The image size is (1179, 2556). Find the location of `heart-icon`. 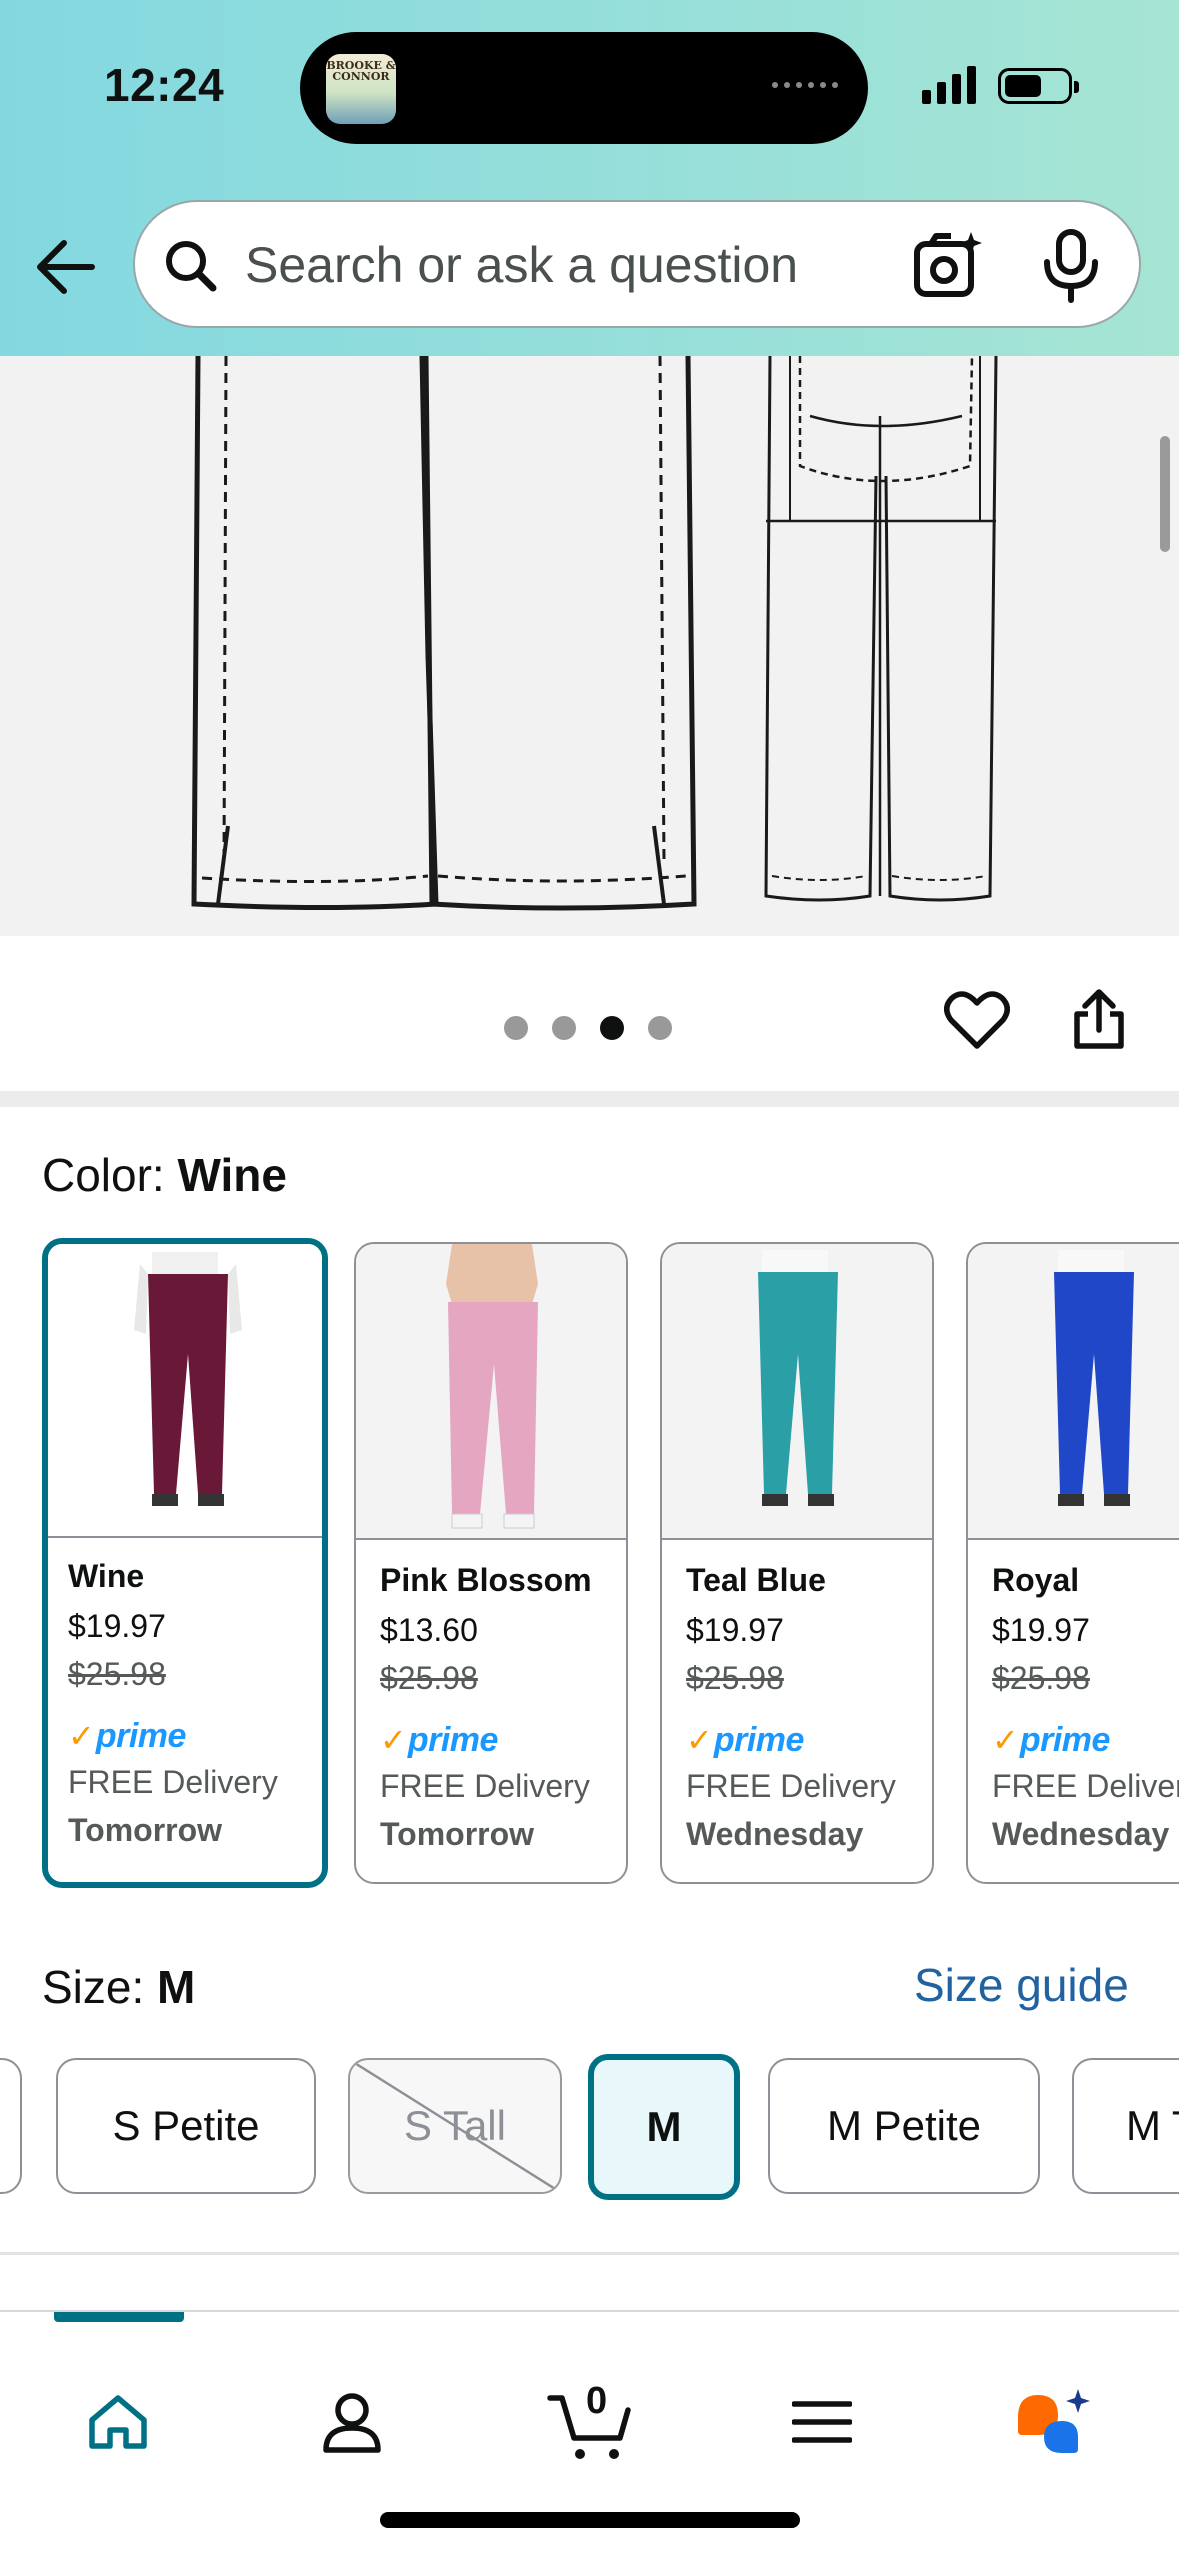

heart-icon is located at coordinates (977, 1022).